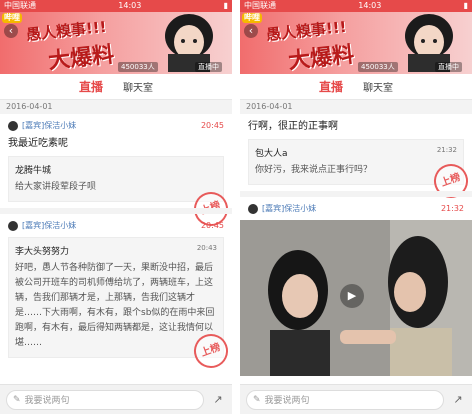 The width and height of the screenshot is (472, 414). What do you see at coordinates (33, 171) in the screenshot?
I see `quote-author: 龙腾牛城` at bounding box center [33, 171].